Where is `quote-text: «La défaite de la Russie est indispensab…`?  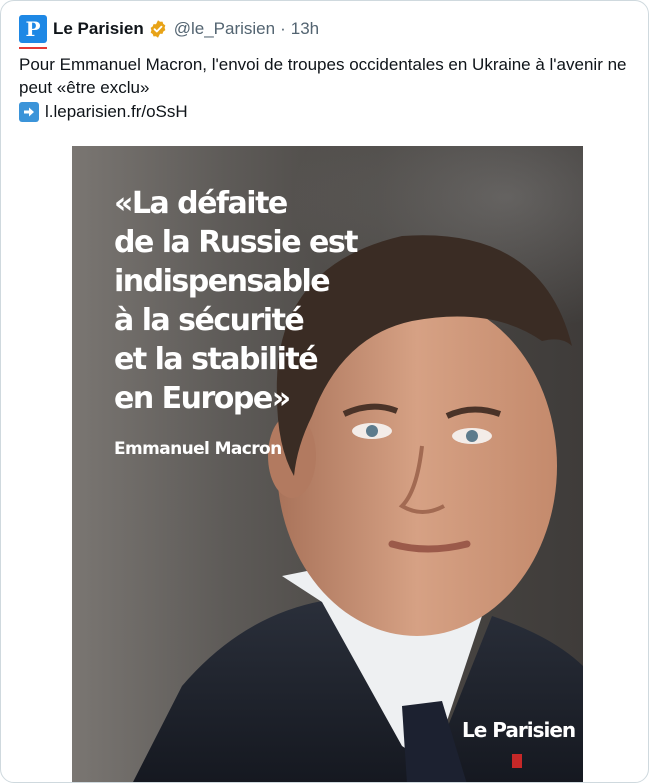 quote-text: «La défaite de la Russie est indispensab… is located at coordinates (236, 301).